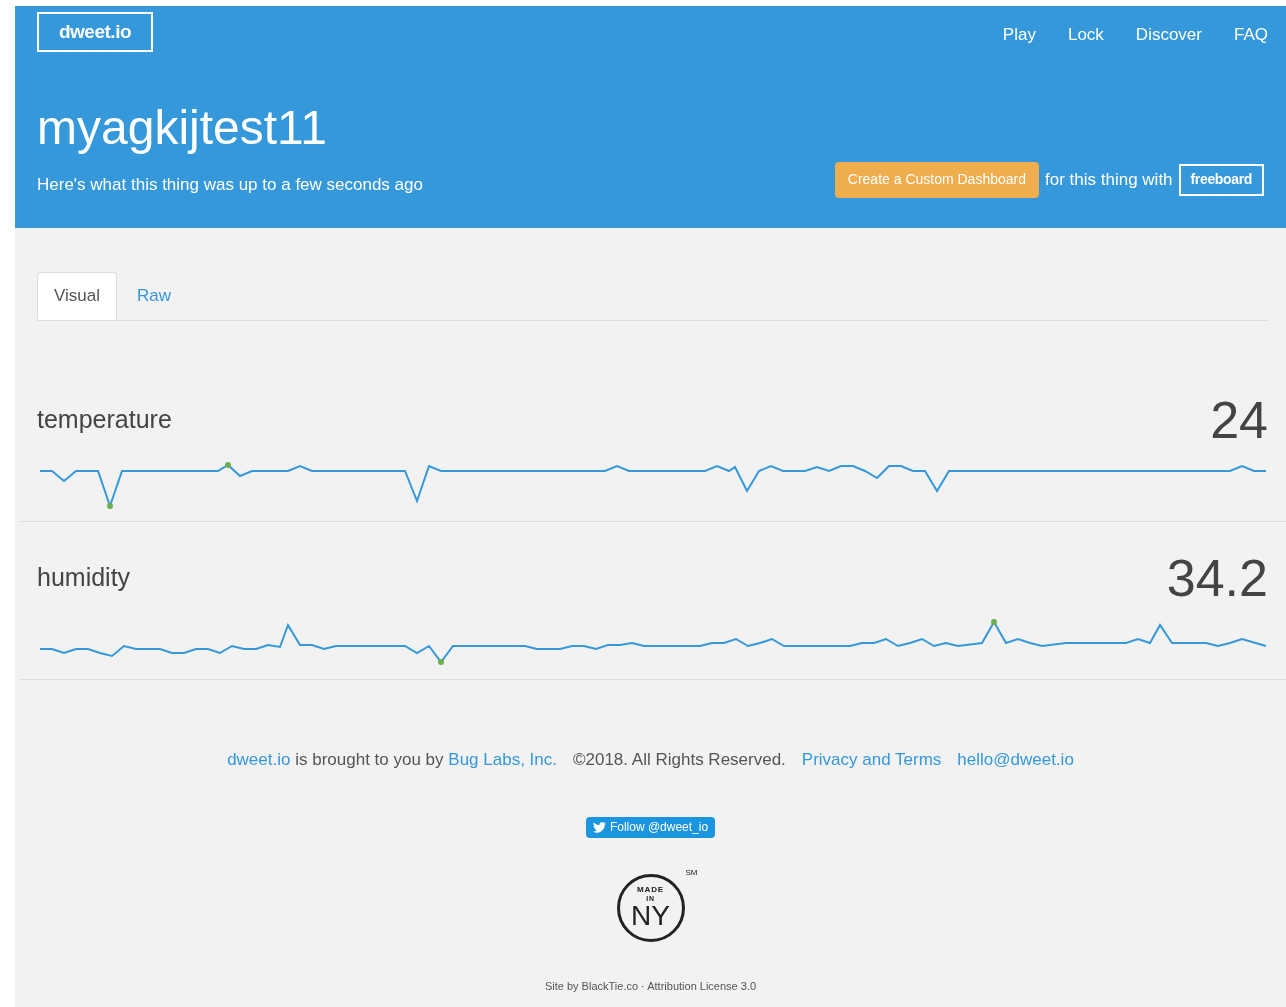 This screenshot has height=1007, width=1286. What do you see at coordinates (230, 185) in the screenshot?
I see `page-subtitle: Here's what this thing was up to a few seconds ago` at bounding box center [230, 185].